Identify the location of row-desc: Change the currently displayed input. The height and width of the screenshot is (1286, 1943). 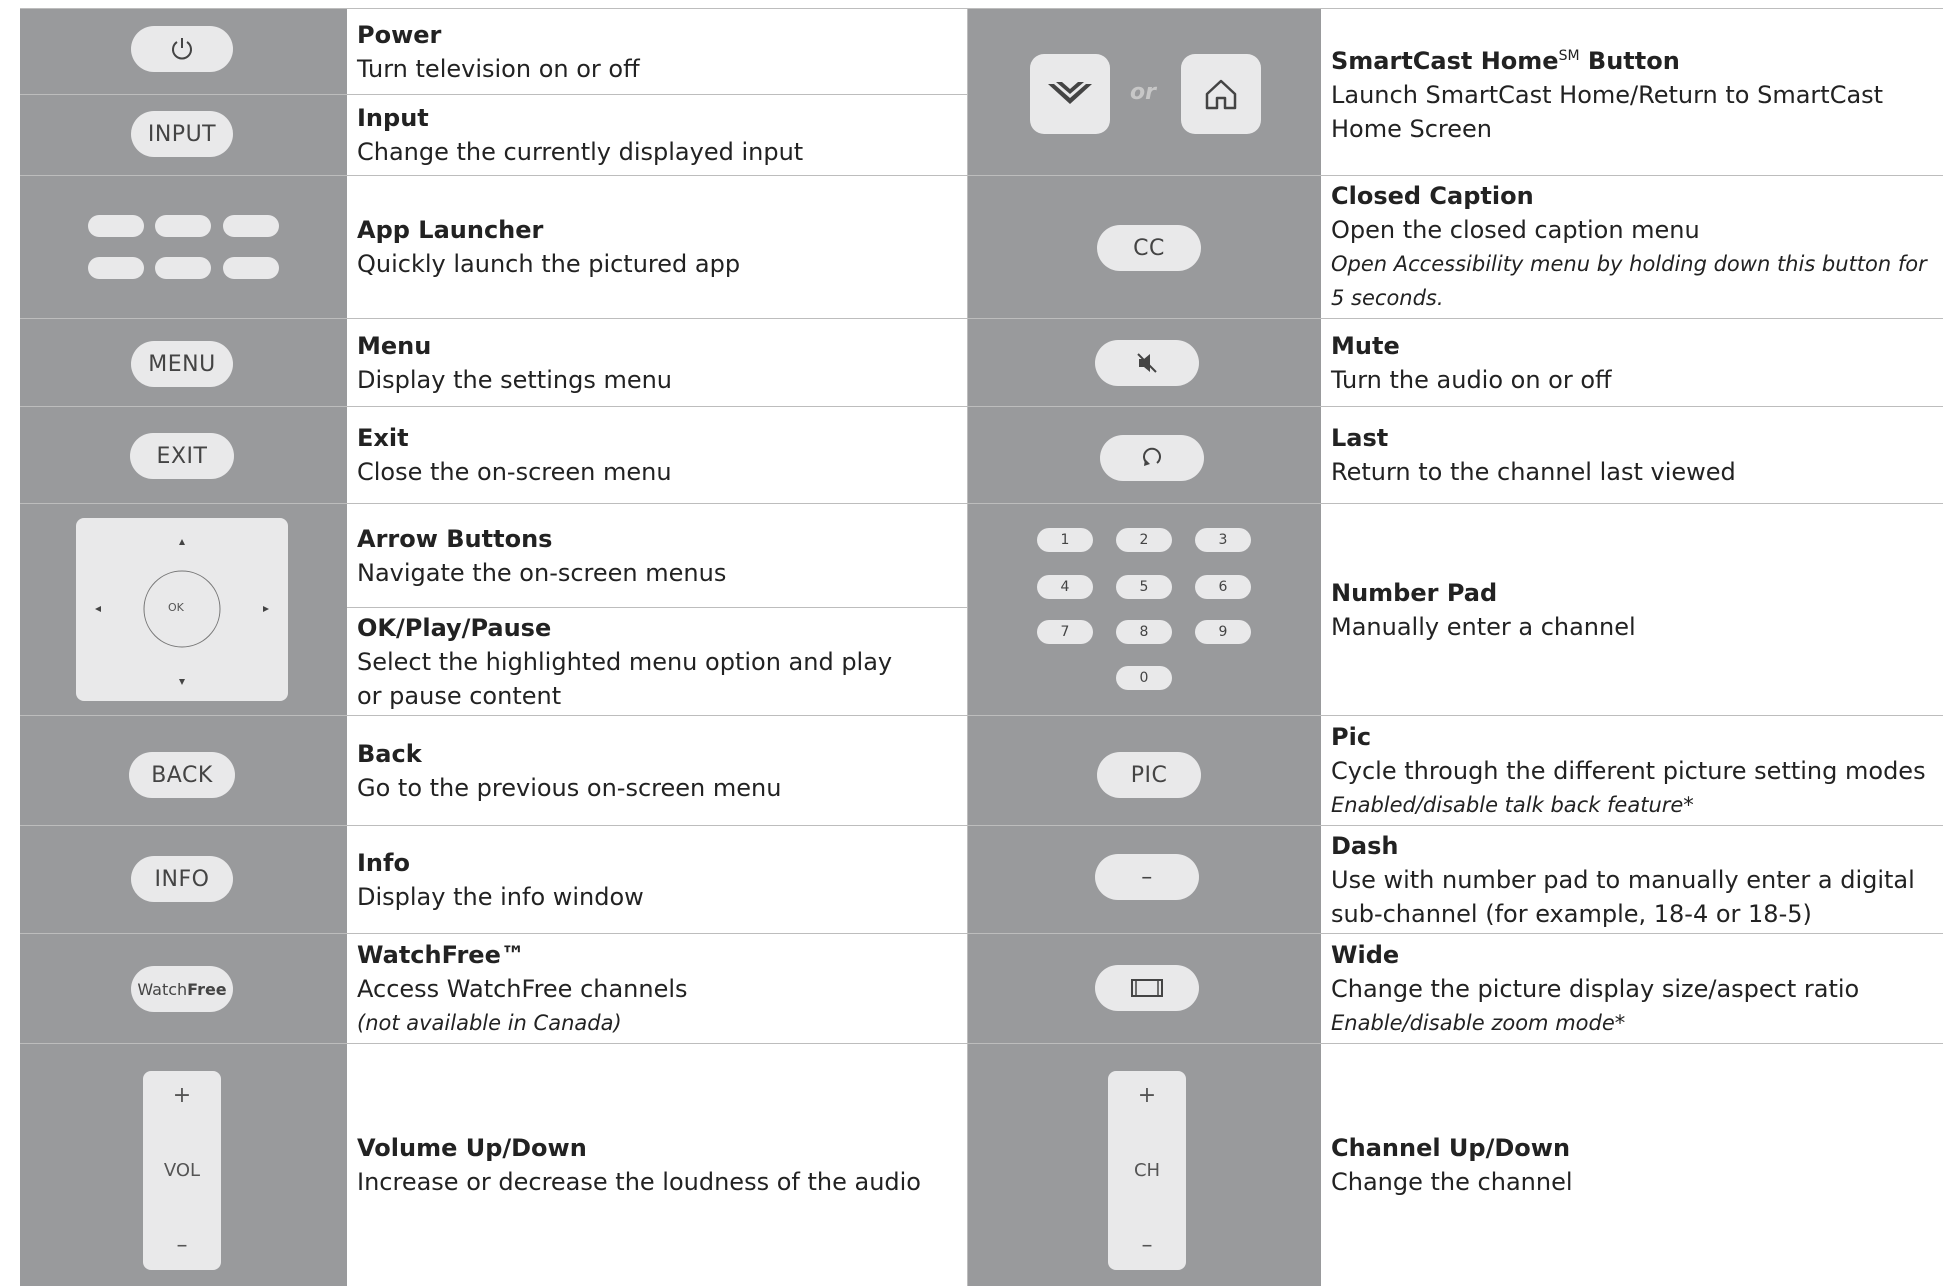
(580, 152).